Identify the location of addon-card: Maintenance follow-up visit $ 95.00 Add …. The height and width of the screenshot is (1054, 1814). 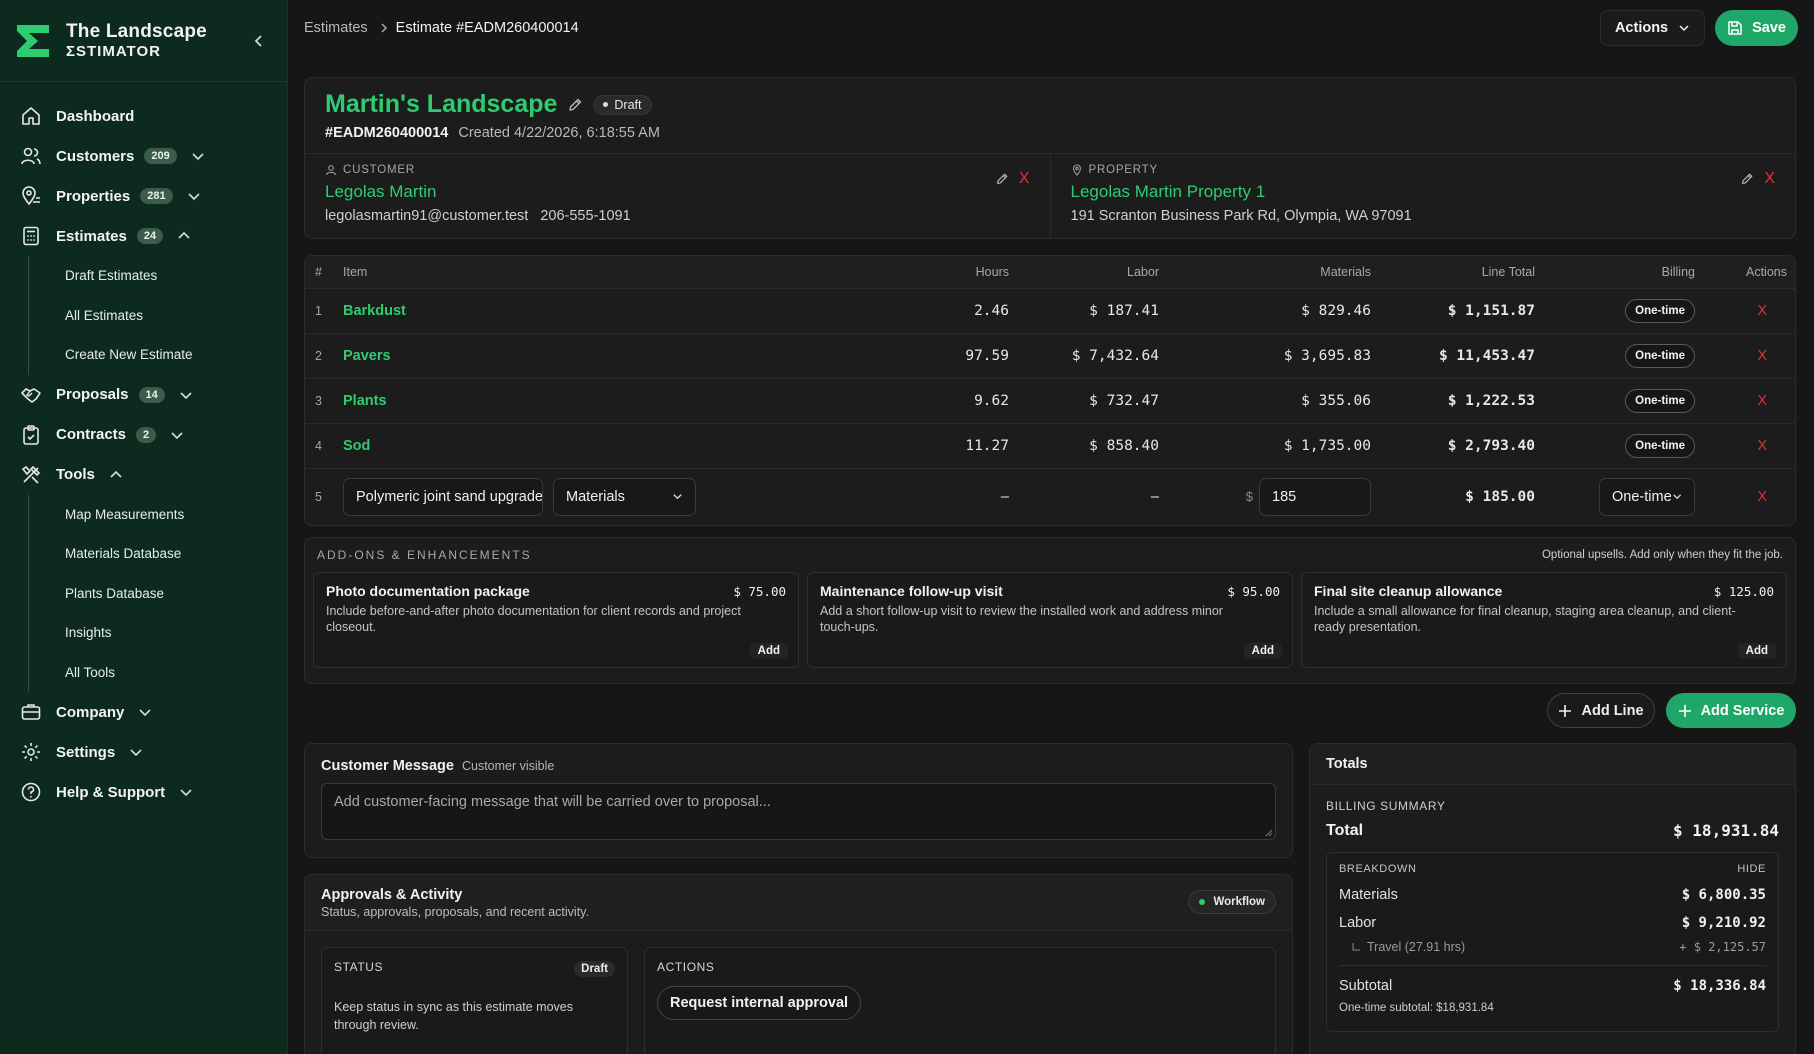
(1050, 620).